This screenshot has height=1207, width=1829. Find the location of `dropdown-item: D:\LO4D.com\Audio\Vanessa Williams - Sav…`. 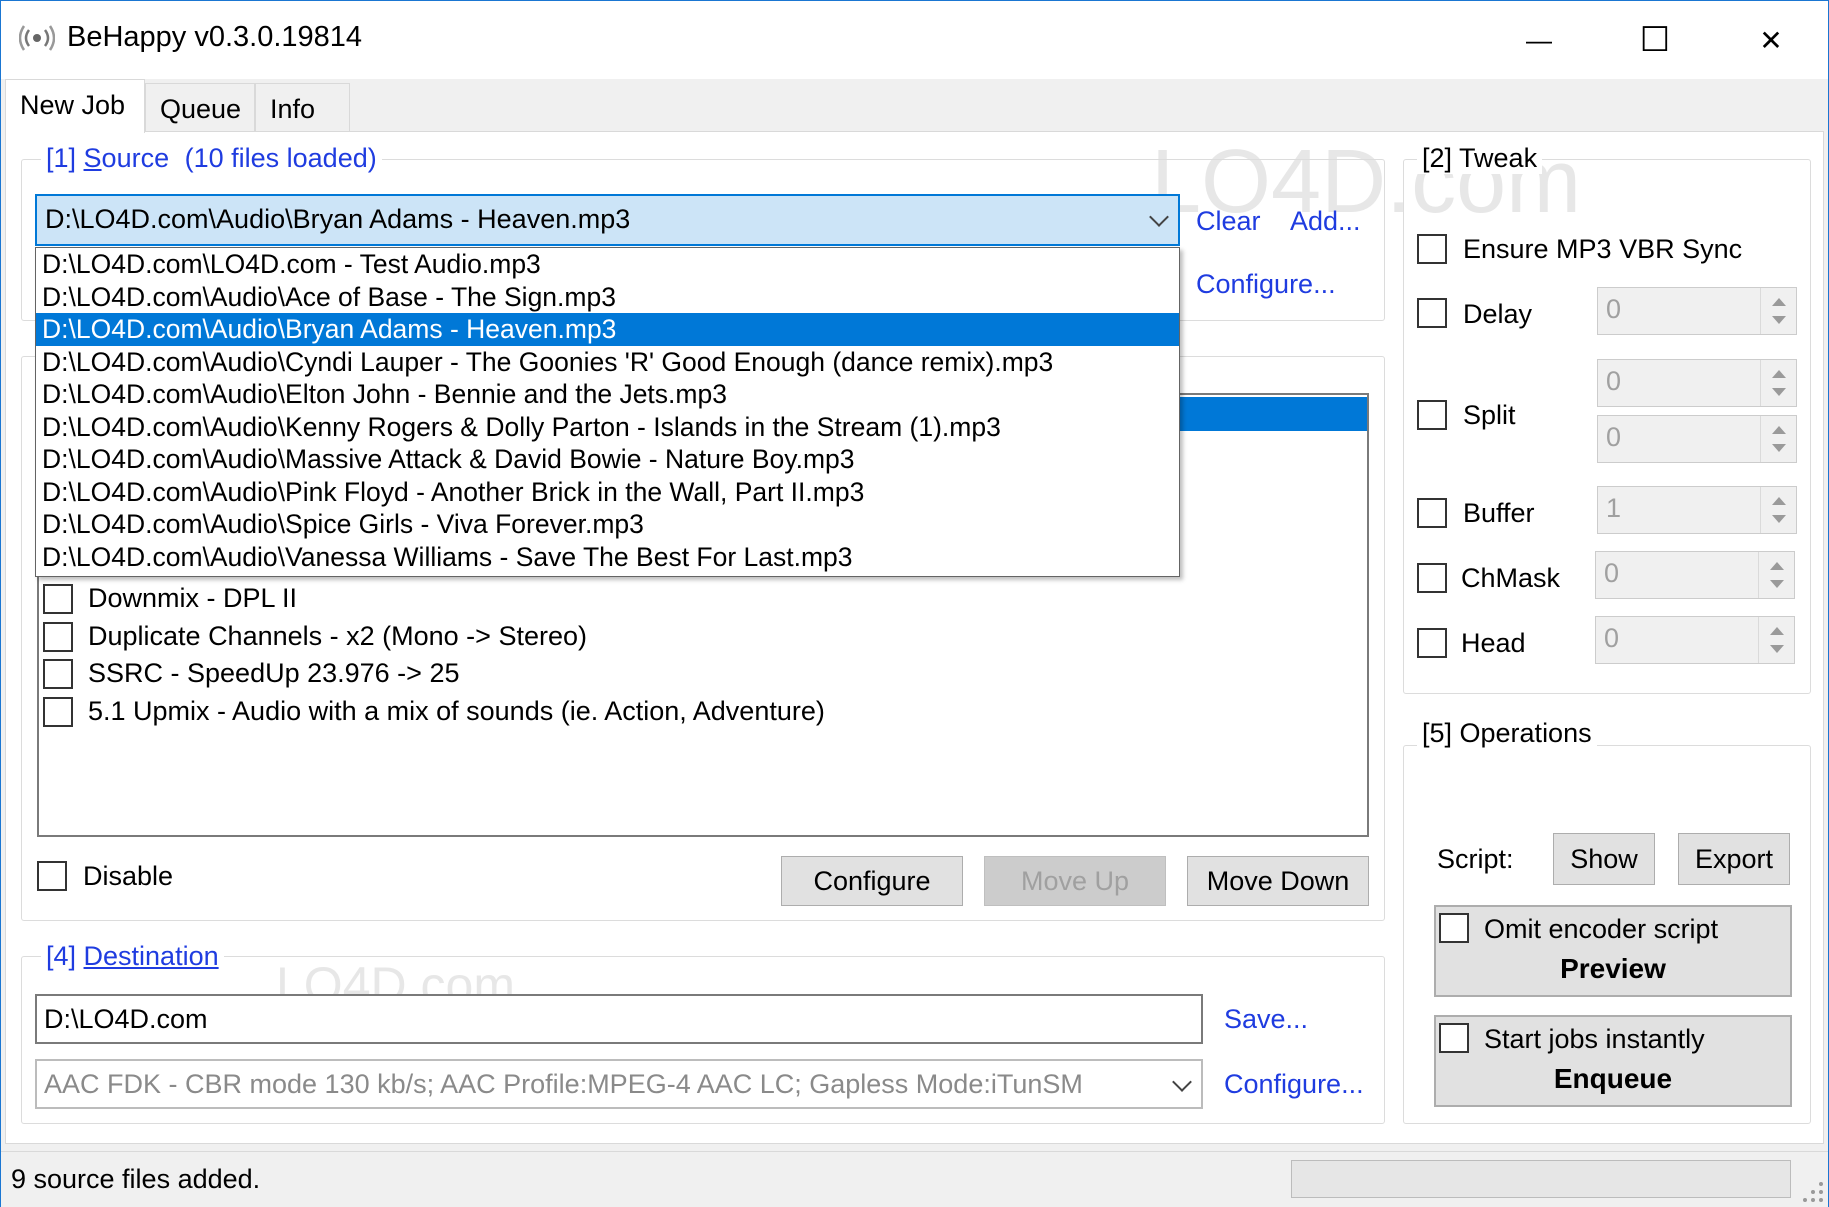

dropdown-item: D:\LO4D.com\Audio\Vanessa Williams - Sav… is located at coordinates (607, 557).